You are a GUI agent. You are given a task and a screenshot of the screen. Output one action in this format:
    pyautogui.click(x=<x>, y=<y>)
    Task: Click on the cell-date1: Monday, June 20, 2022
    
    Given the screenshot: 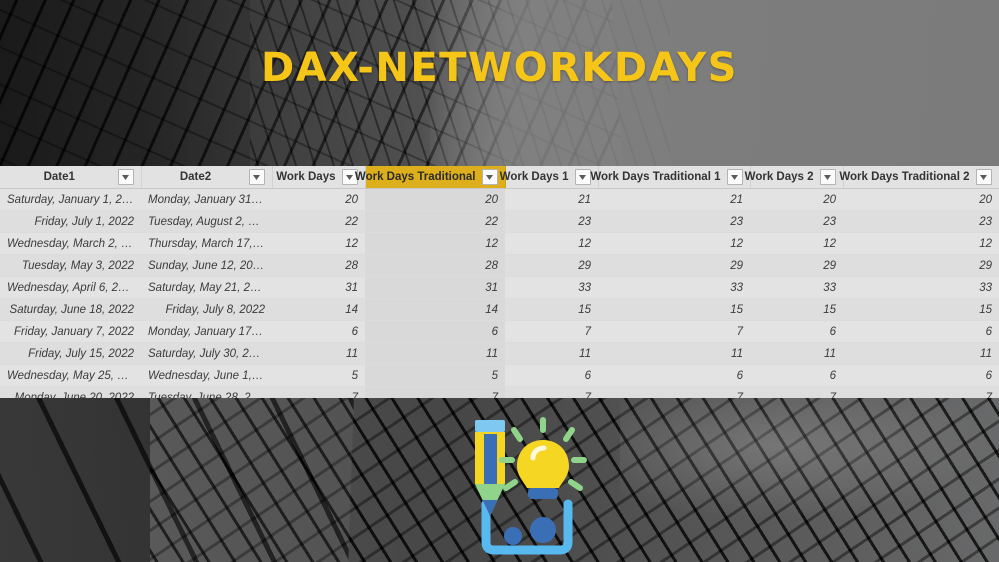 What is the action you would take?
    pyautogui.click(x=70, y=392)
    